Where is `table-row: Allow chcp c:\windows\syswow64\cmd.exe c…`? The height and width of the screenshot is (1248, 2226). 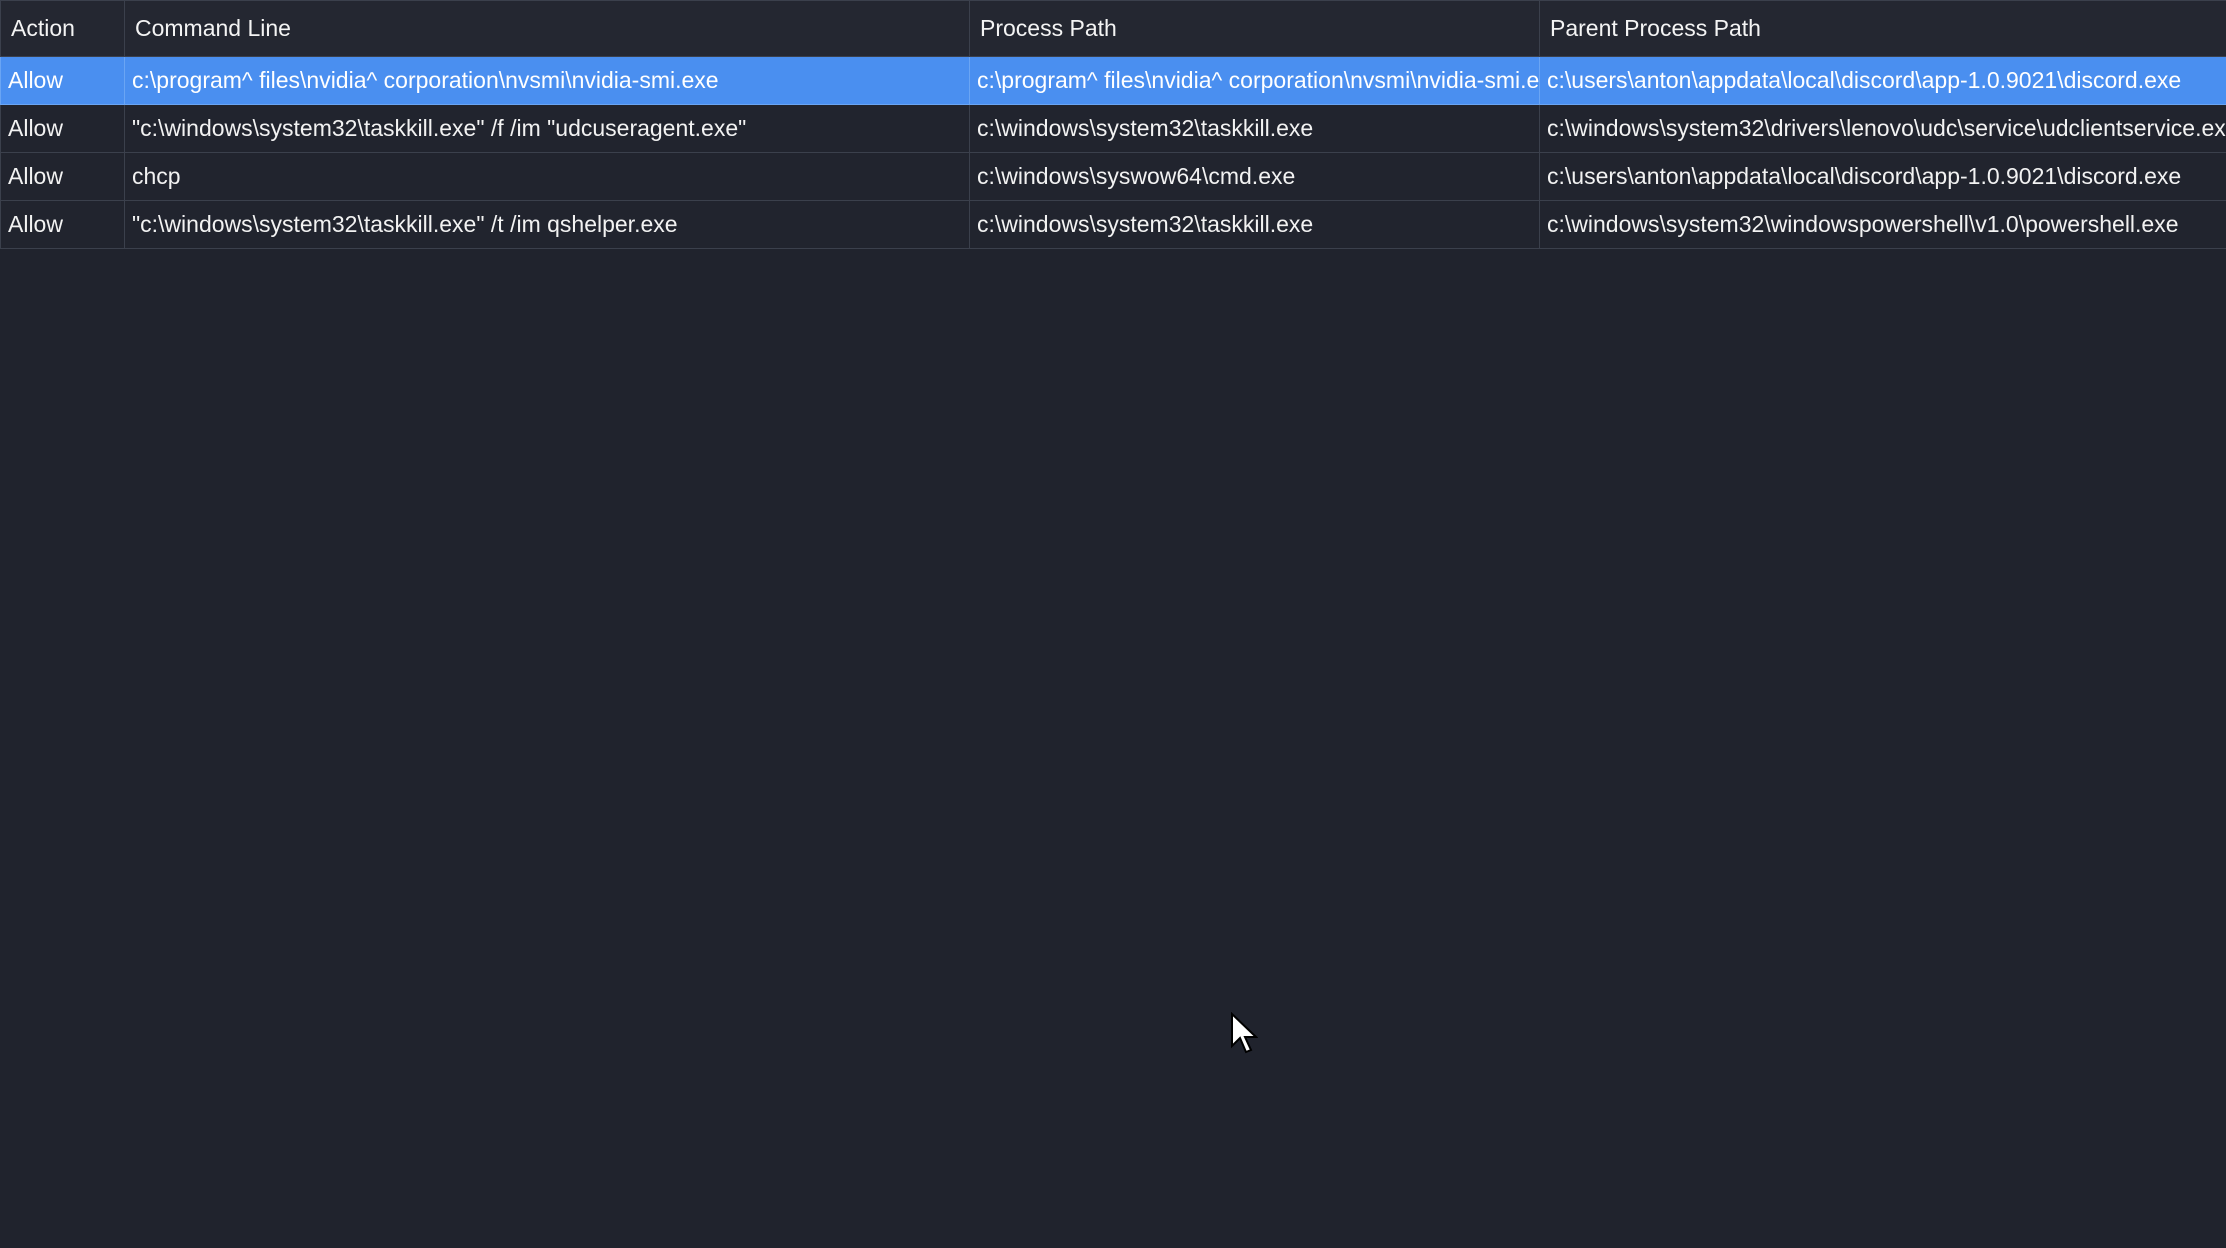 table-row: Allow chcp c:\windows\syswow64\cmd.exe c… is located at coordinates (1113, 176).